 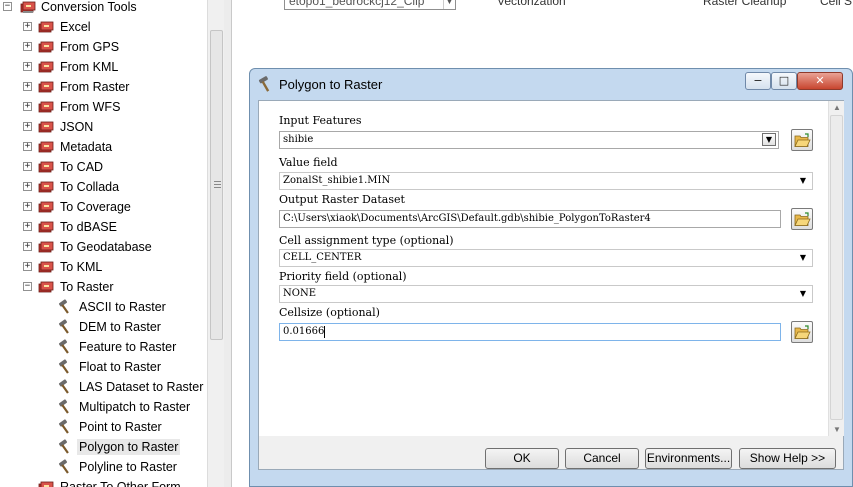 I want to click on tree-row: + Metadata, so click(x=103, y=147).